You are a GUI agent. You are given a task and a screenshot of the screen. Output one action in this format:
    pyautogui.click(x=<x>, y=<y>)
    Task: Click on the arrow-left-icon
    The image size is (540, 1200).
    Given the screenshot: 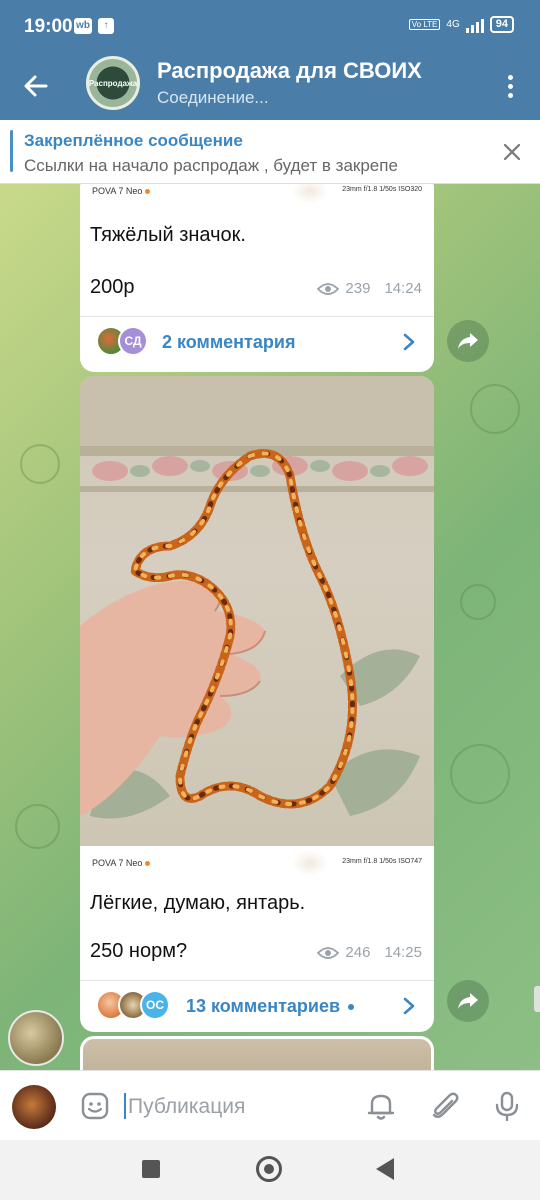 What is the action you would take?
    pyautogui.click(x=36, y=86)
    